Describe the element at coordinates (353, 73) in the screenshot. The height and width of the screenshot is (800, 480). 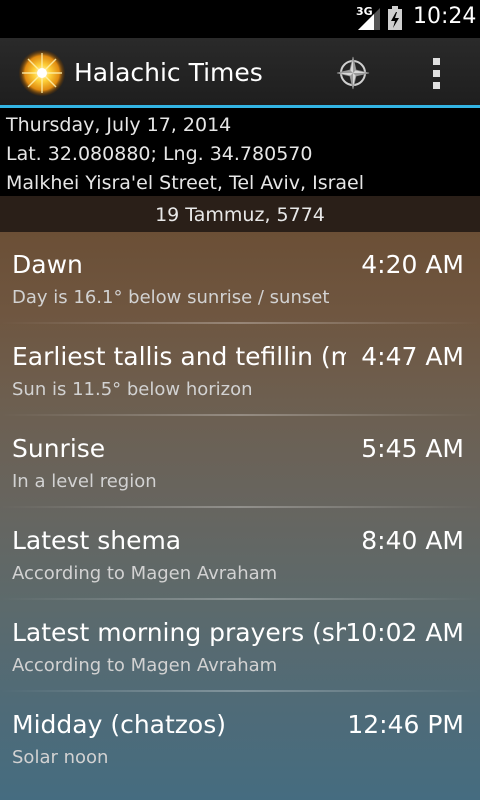
I see `compass-icon` at that location.